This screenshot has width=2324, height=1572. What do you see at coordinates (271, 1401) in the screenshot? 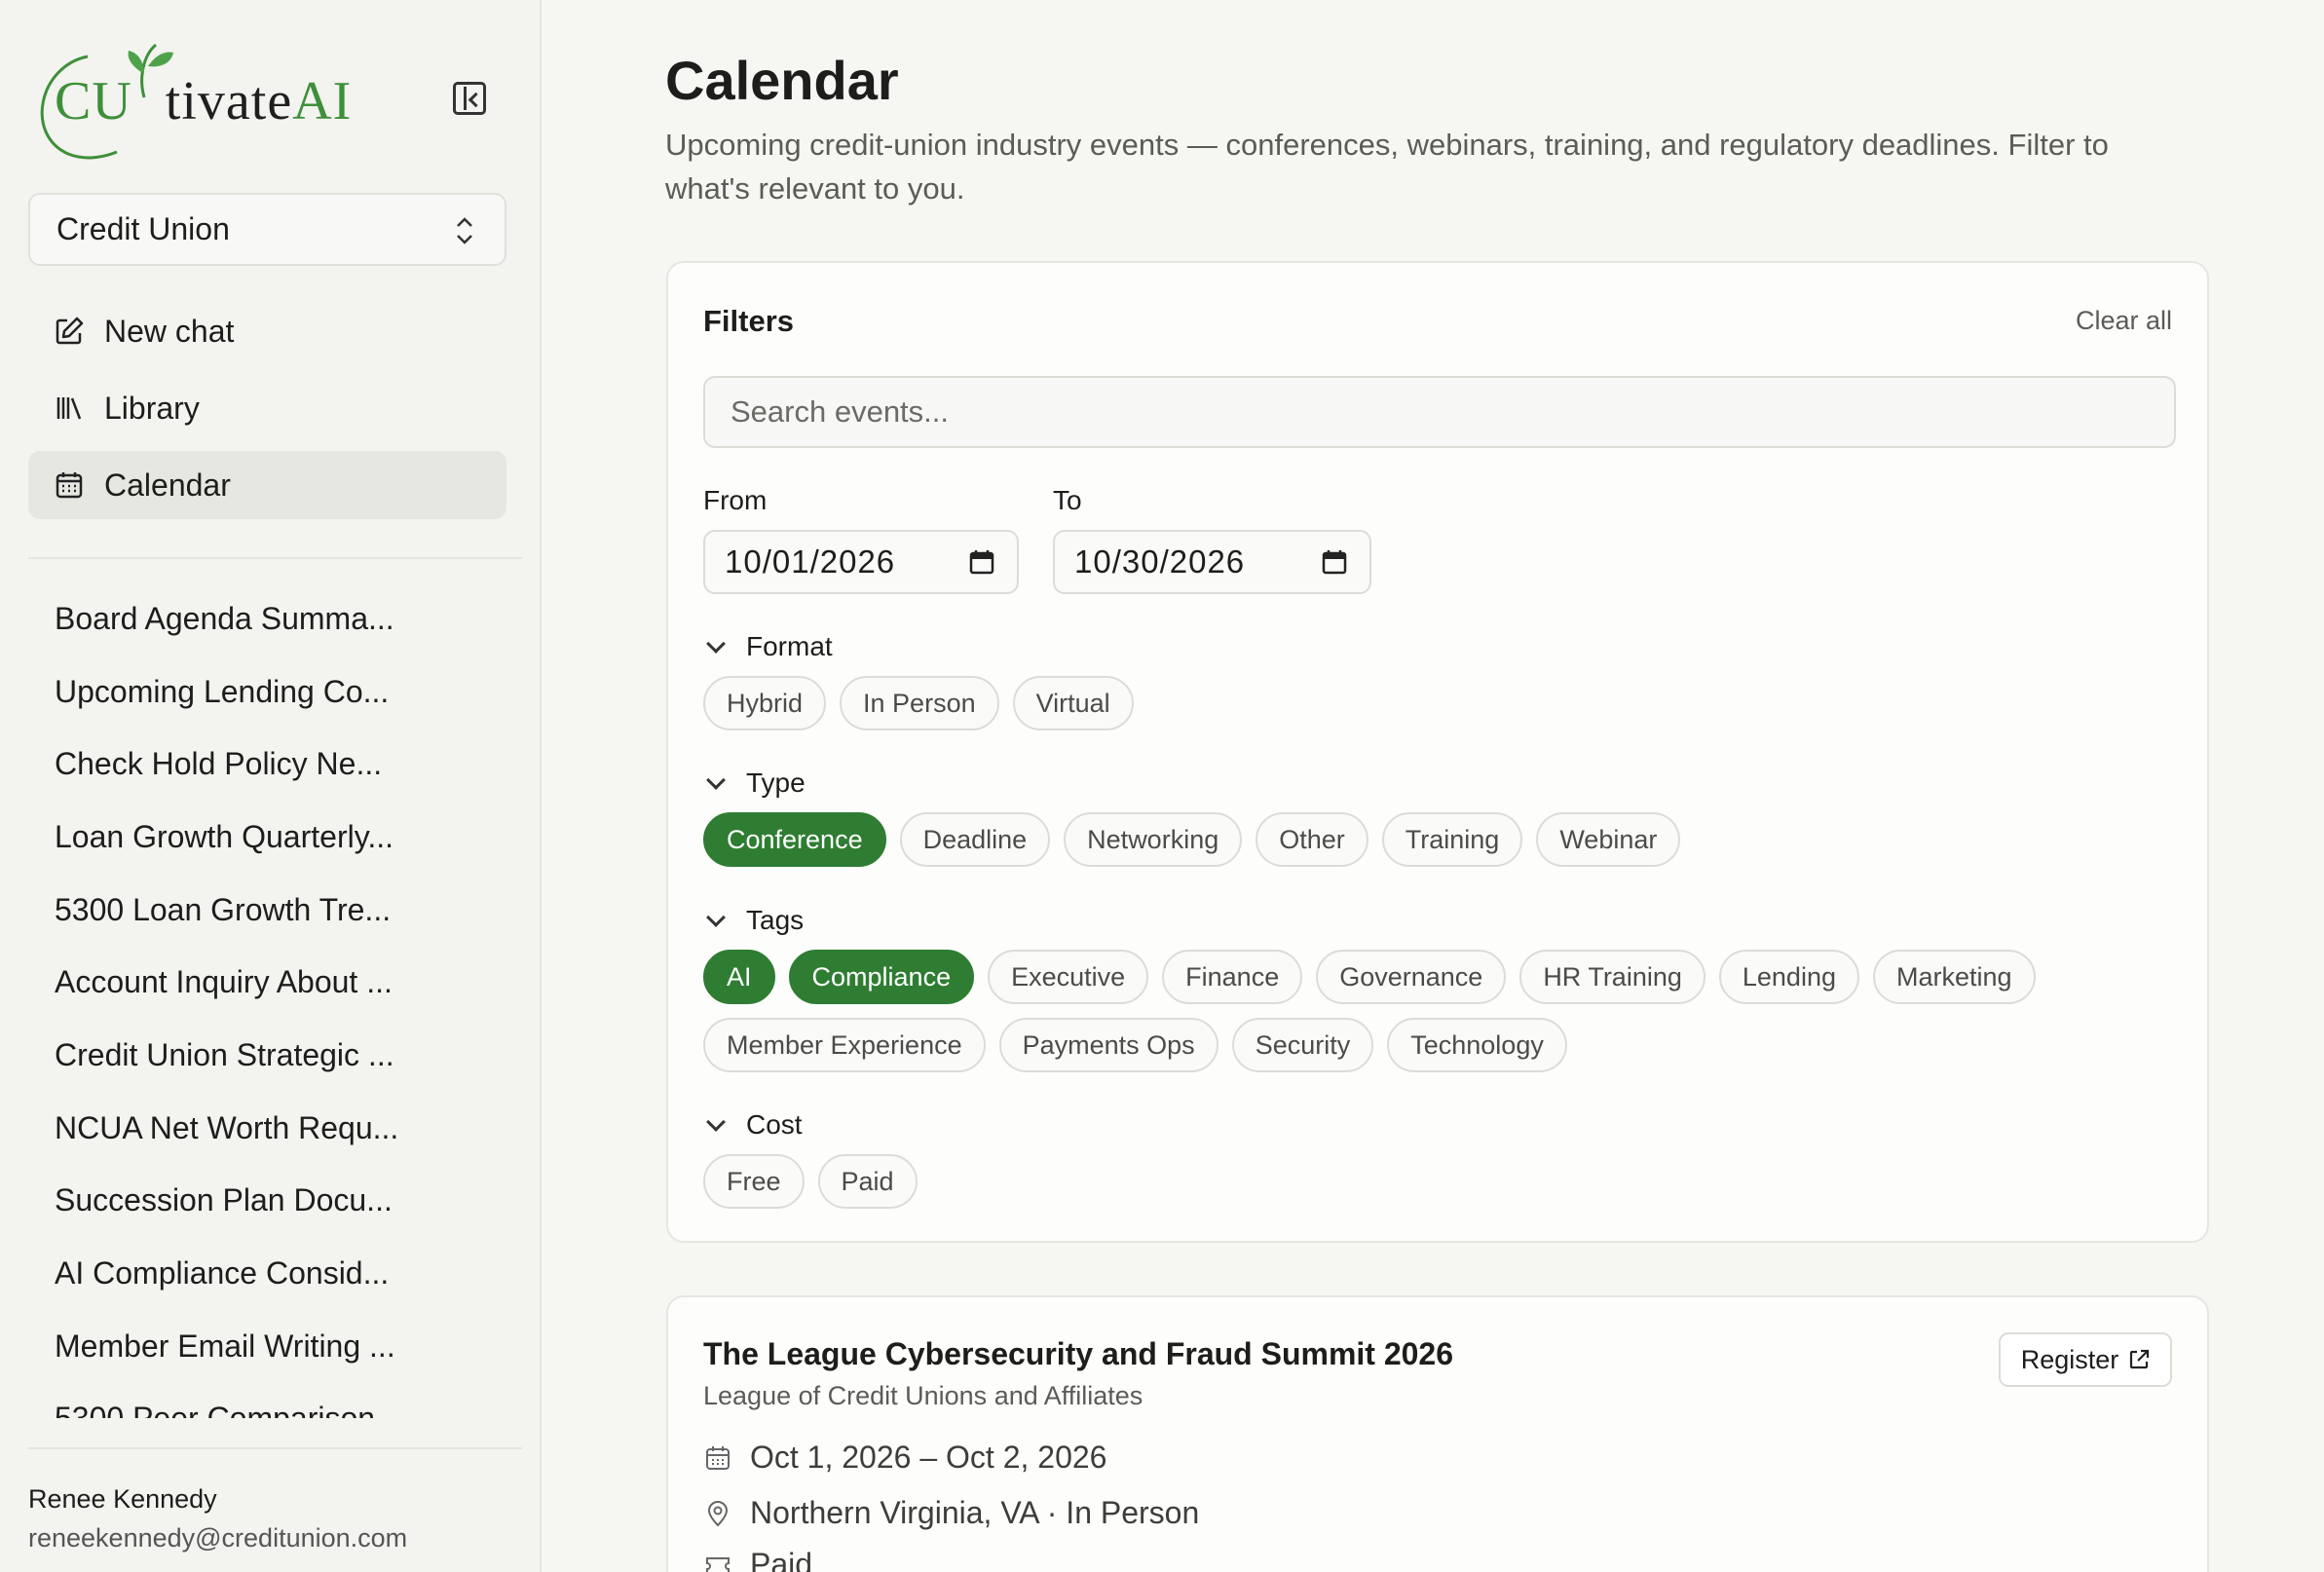
I see `chat-history-item: 5300 Peer Comparison` at bounding box center [271, 1401].